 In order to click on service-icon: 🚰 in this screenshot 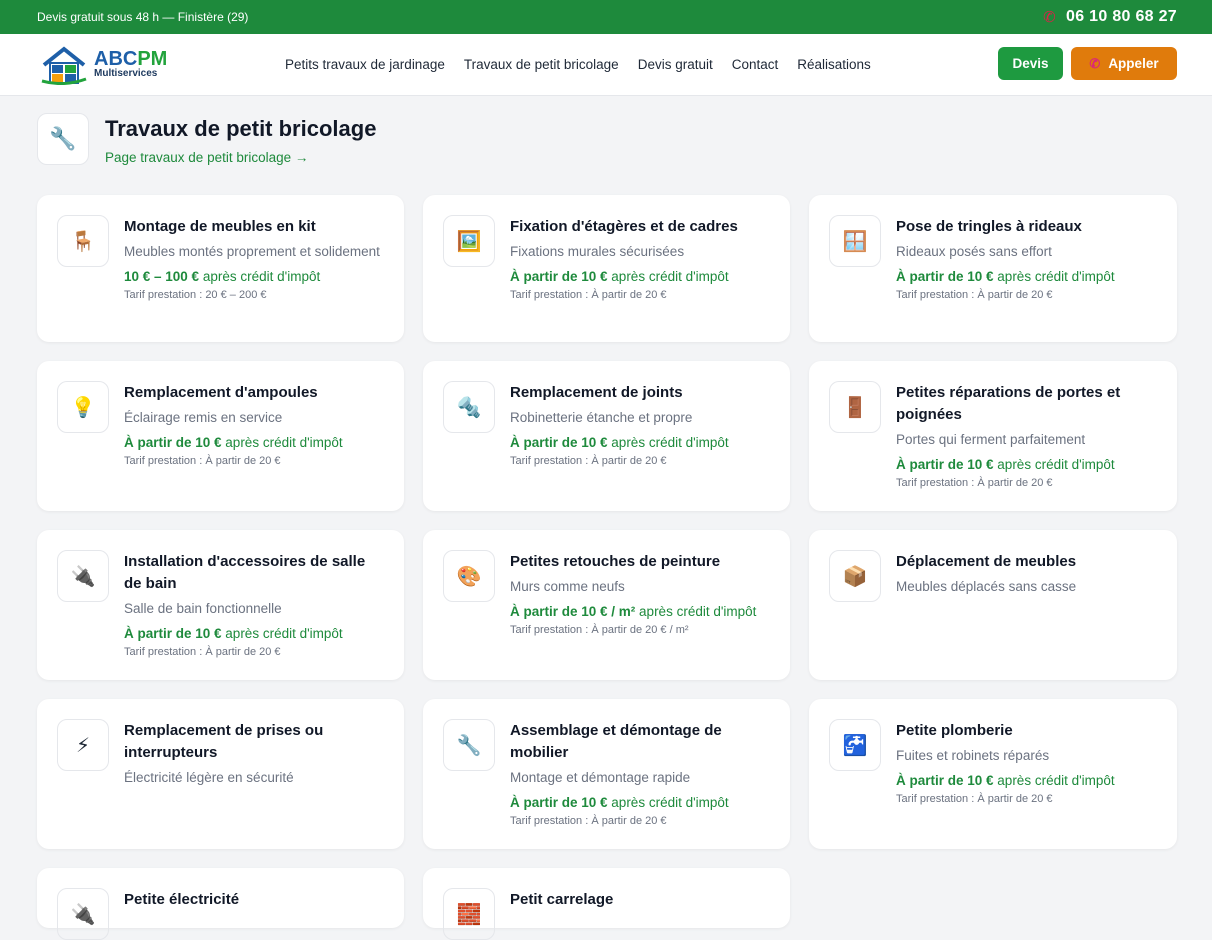, I will do `click(855, 745)`.